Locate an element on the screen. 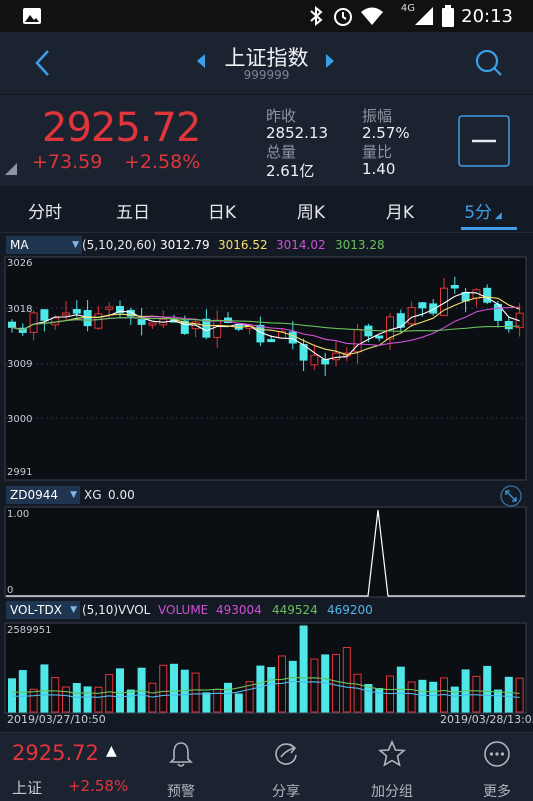 Image resolution: width=533 pixels, height=801 pixels. y-axis-label-2: 3018 is located at coordinates (20, 309).